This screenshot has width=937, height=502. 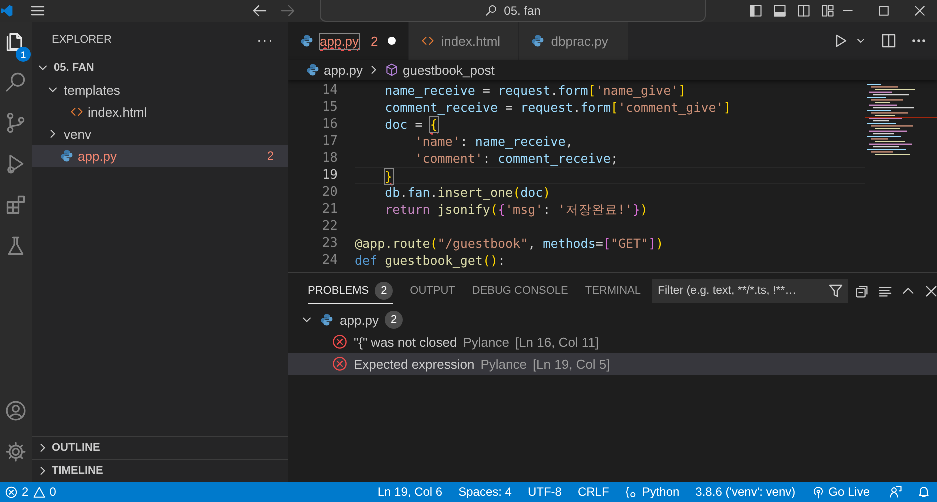 I want to click on editor-tab: index.html, so click(x=464, y=41).